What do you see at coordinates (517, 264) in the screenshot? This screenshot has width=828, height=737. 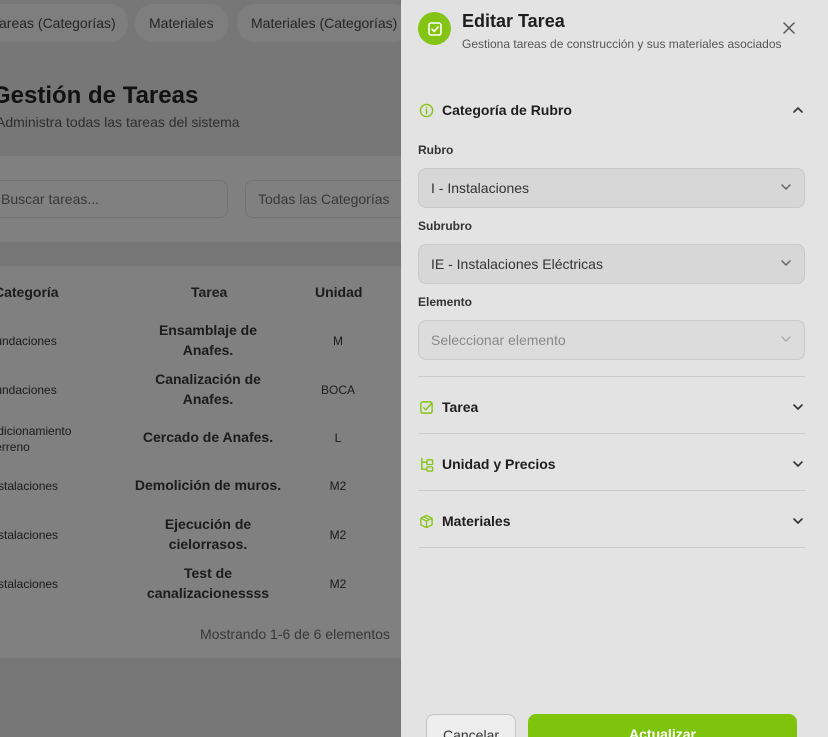 I see `subrubro-value: IE - Instalaciones Eléctricas` at bounding box center [517, 264].